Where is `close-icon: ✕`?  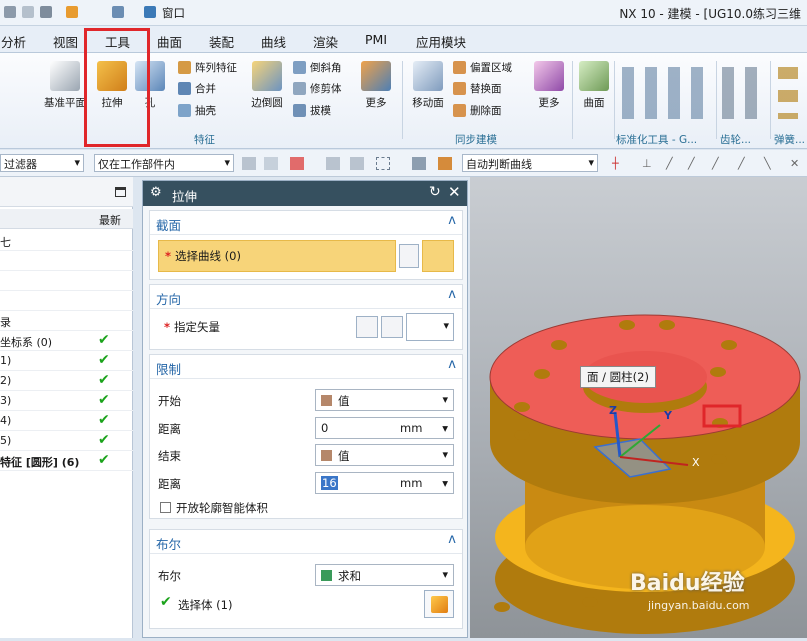
close-icon: ✕ is located at coordinates (454, 192).